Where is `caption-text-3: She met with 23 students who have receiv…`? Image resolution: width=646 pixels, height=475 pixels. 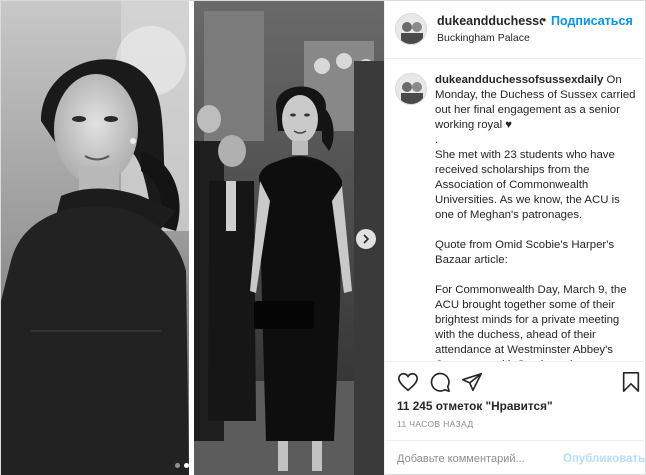
caption-text-3: She met with 23 students who have receiv… is located at coordinates (529, 185).